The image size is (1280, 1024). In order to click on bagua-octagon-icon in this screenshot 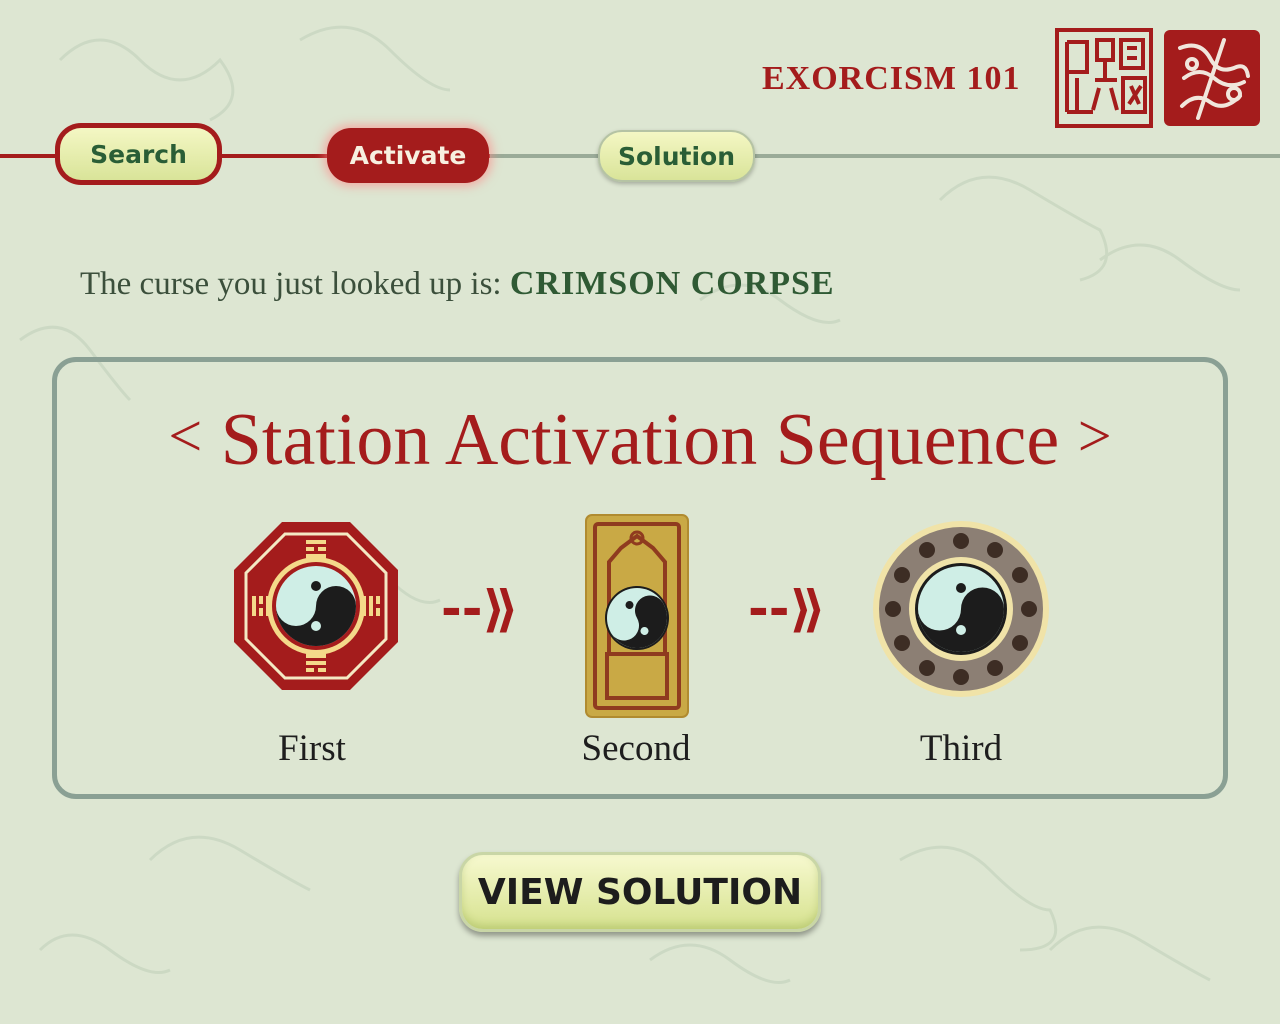, I will do `click(316, 606)`.